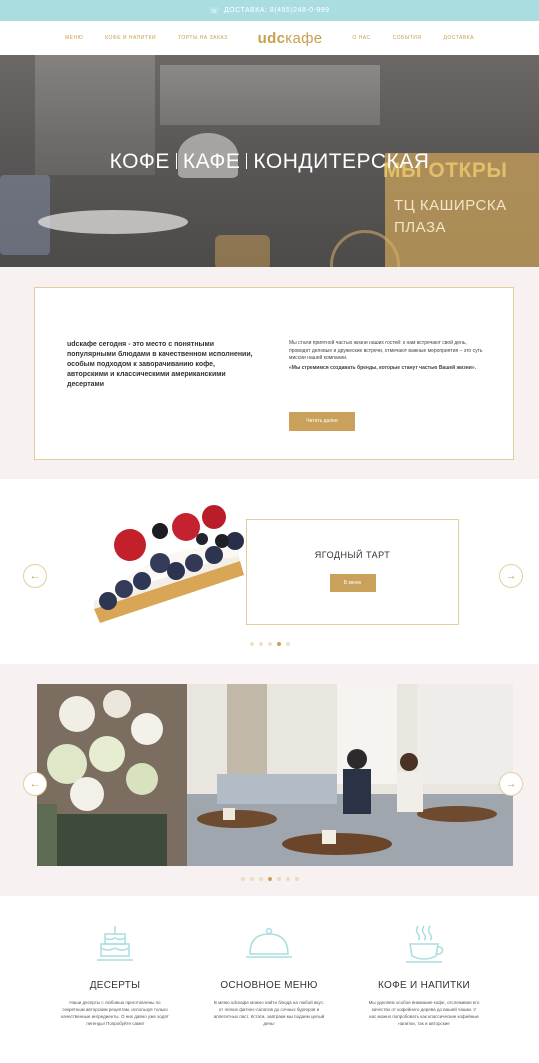  I want to click on delivery-phone: ДОСТАВКА: 8(495)248-0-999, so click(277, 10).